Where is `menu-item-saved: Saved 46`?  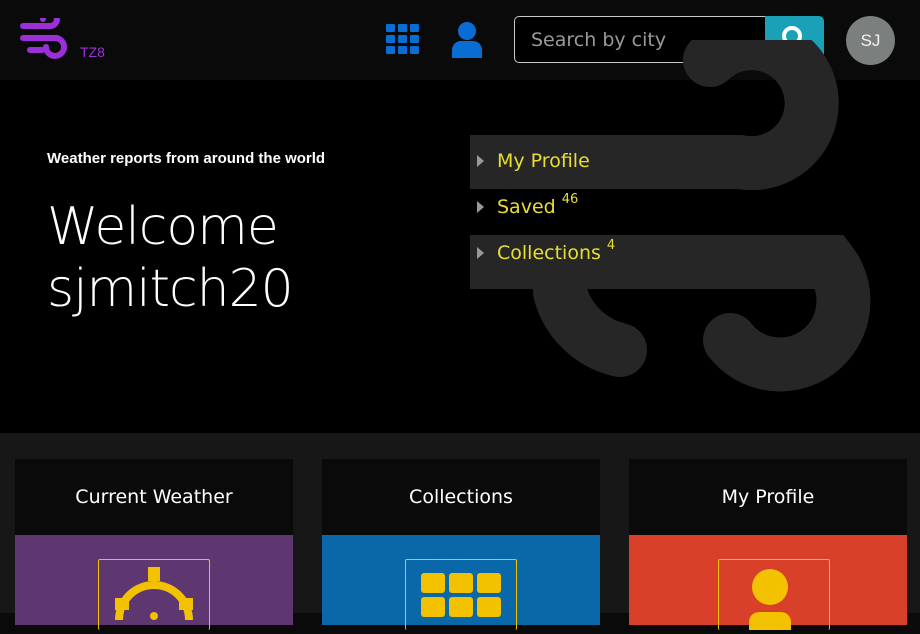
menu-item-saved: Saved 46 is located at coordinates (616, 207).